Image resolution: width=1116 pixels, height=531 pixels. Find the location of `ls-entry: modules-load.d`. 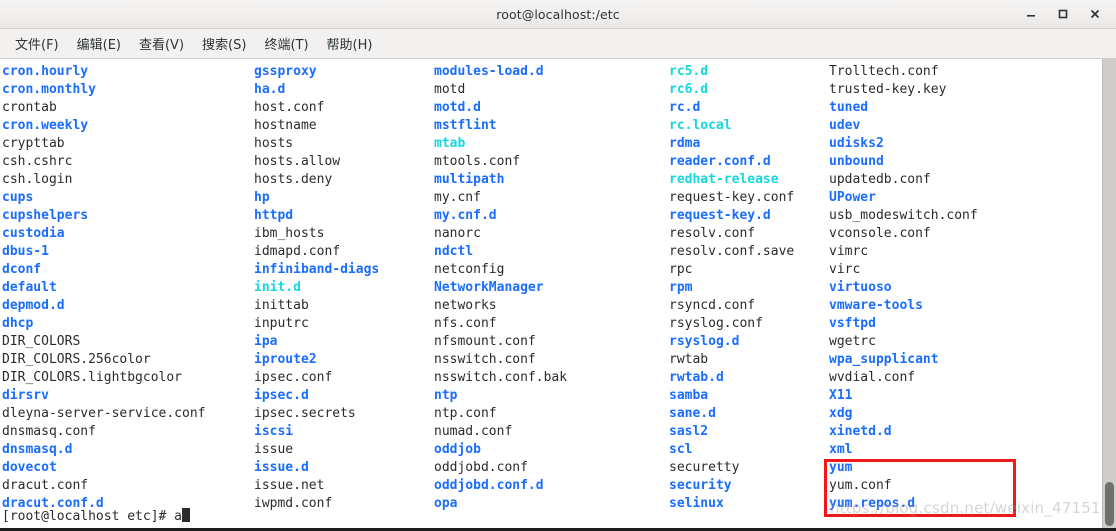

ls-entry: modules-load.d is located at coordinates (489, 71).